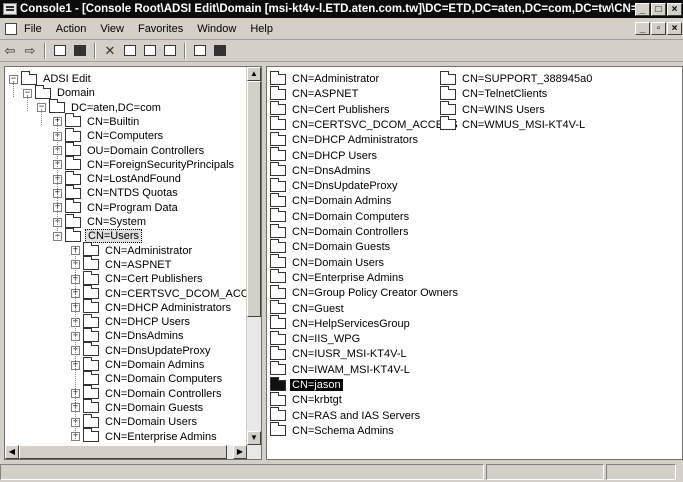 The height and width of the screenshot is (482, 683). Describe the element at coordinates (325, 94) in the screenshot. I see `list-item-label: CN=ASPNET` at that location.